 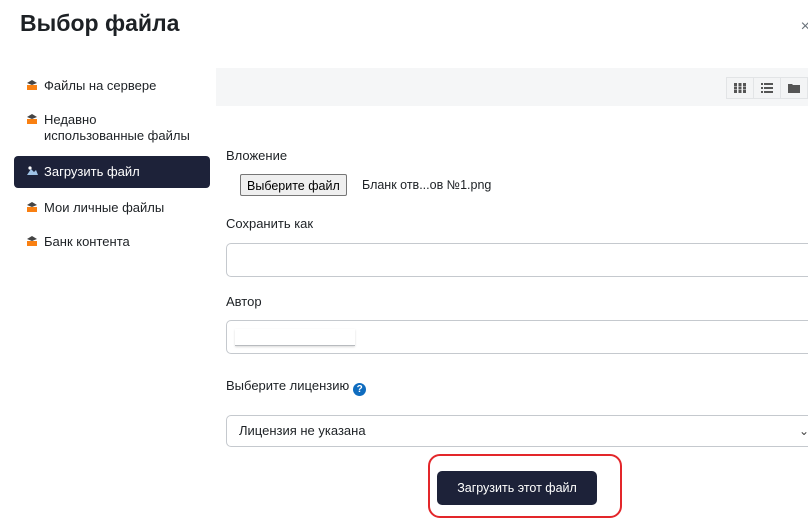 I want to click on dialog-title: Выбор файла, so click(x=100, y=23).